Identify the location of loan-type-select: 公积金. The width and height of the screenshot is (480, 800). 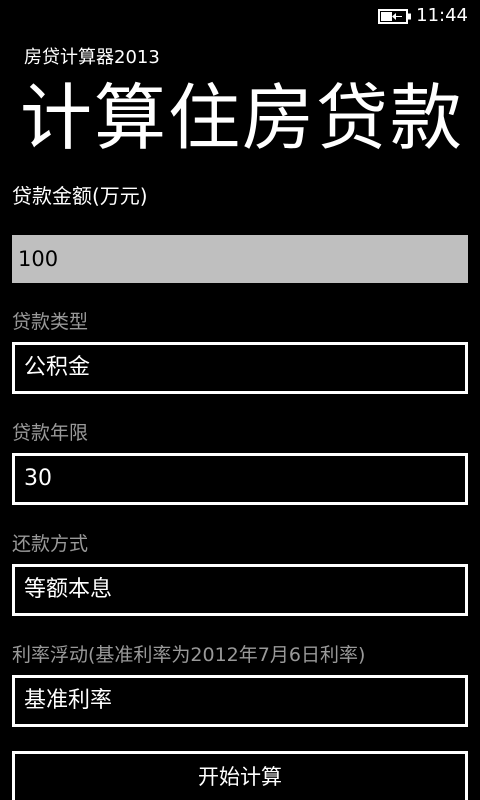
(240, 368).